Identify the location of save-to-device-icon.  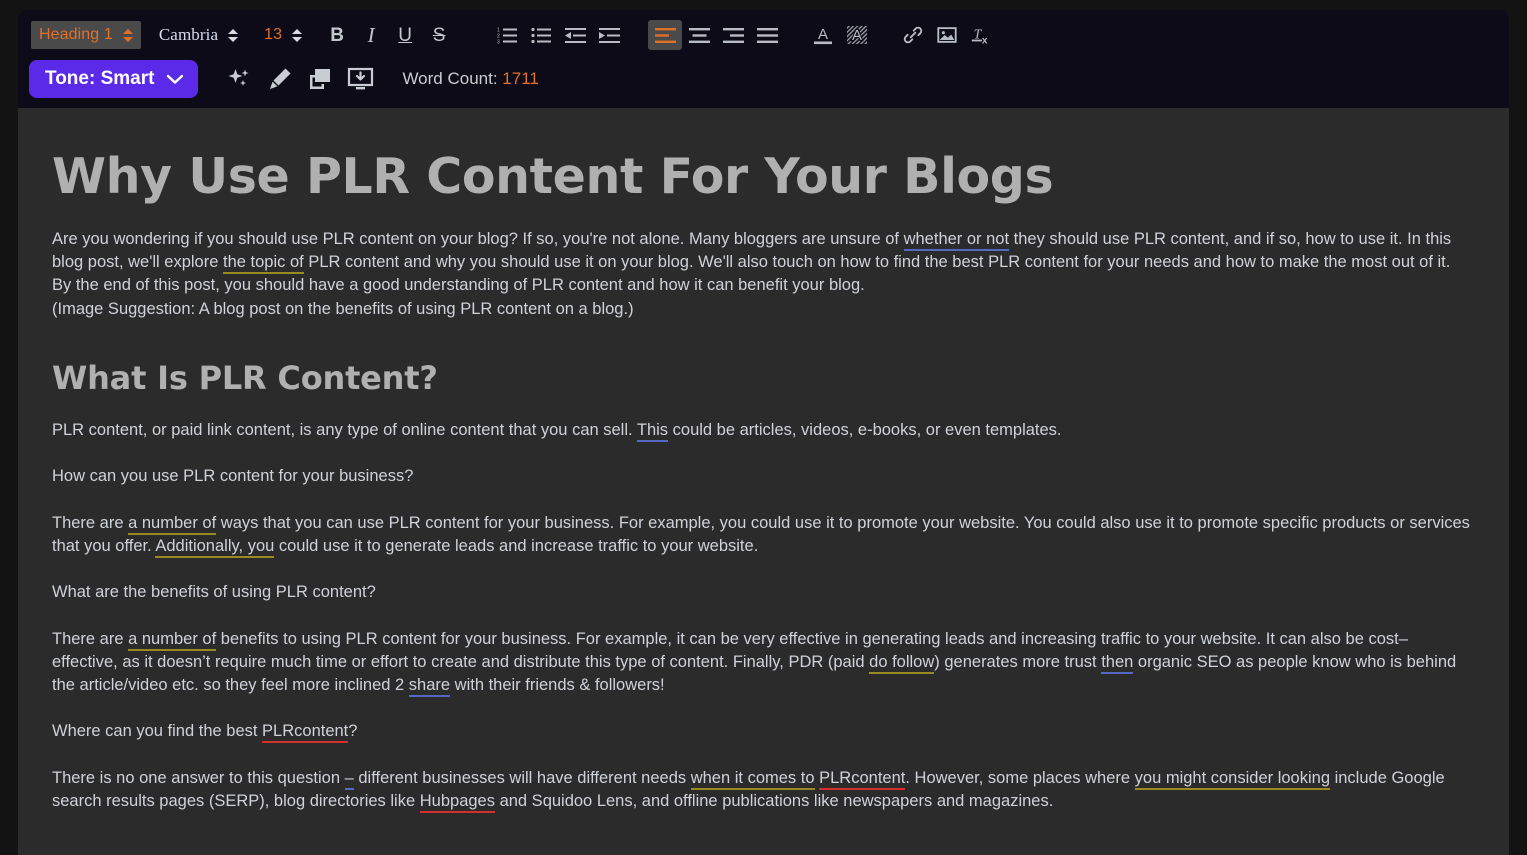
(360, 78).